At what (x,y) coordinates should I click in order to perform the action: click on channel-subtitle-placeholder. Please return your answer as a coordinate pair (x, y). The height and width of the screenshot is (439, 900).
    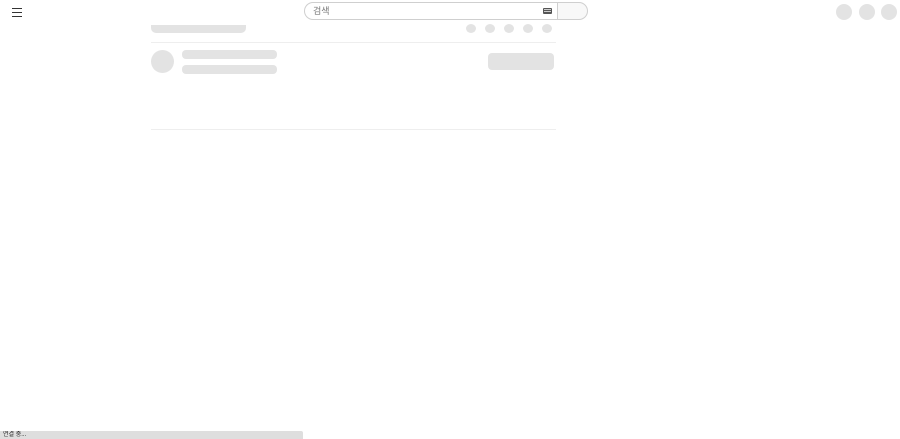
    Looking at the image, I should click on (229, 69).